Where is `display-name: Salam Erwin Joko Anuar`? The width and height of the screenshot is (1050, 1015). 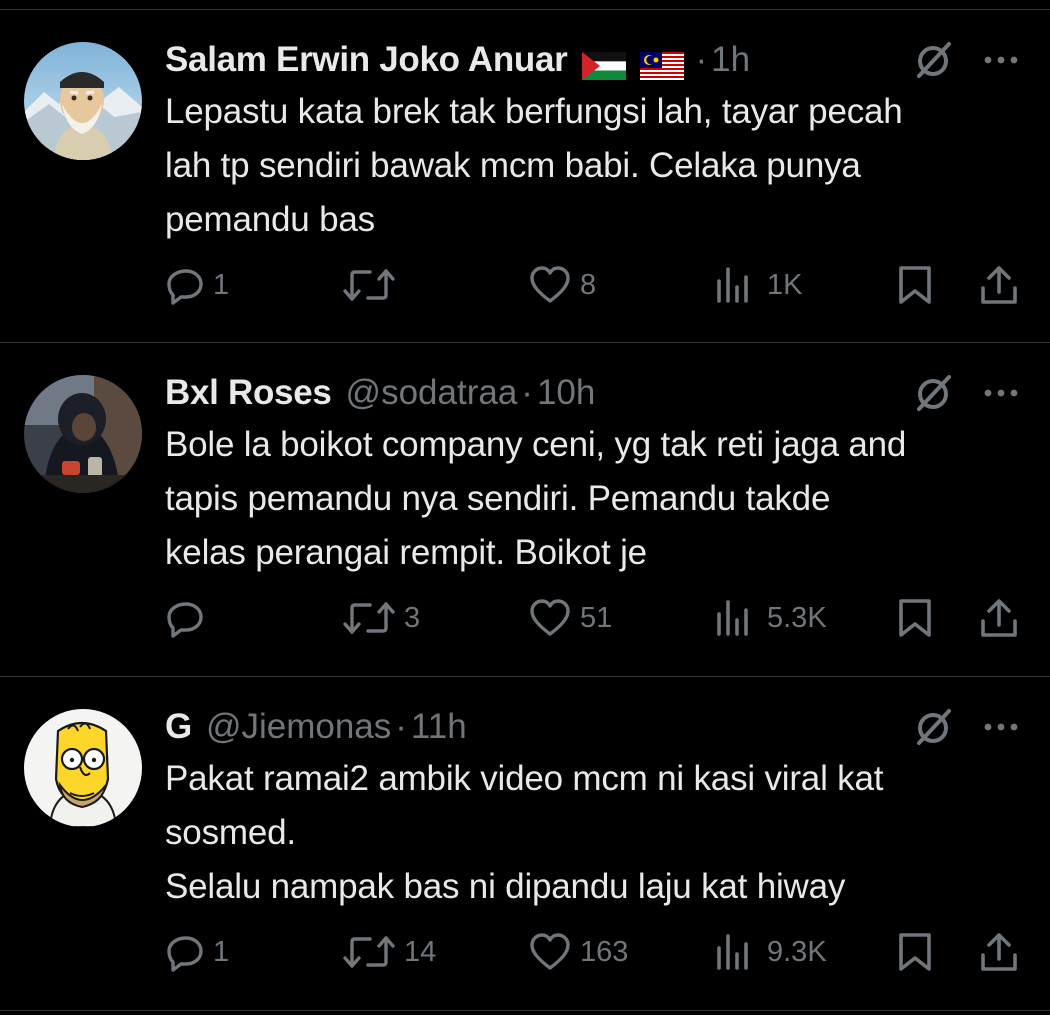 display-name: Salam Erwin Joko Anuar is located at coordinates (366, 60).